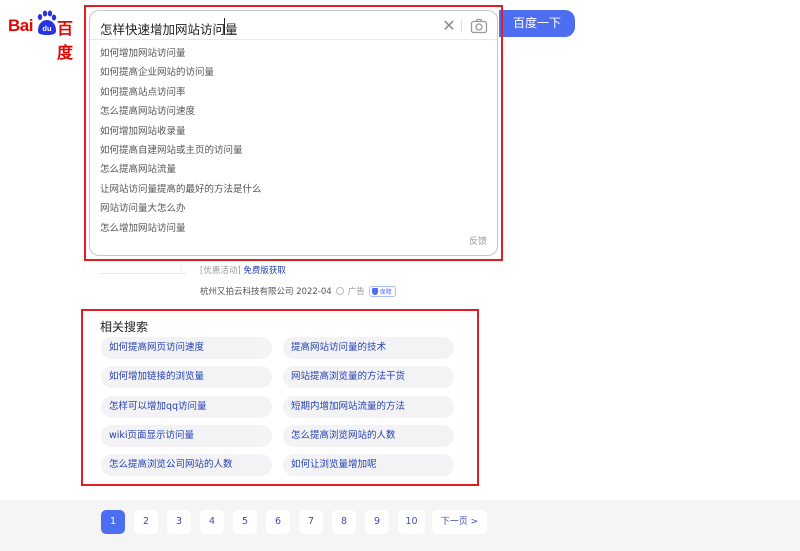  What do you see at coordinates (339, 291) in the screenshot?
I see `info-icon` at bounding box center [339, 291].